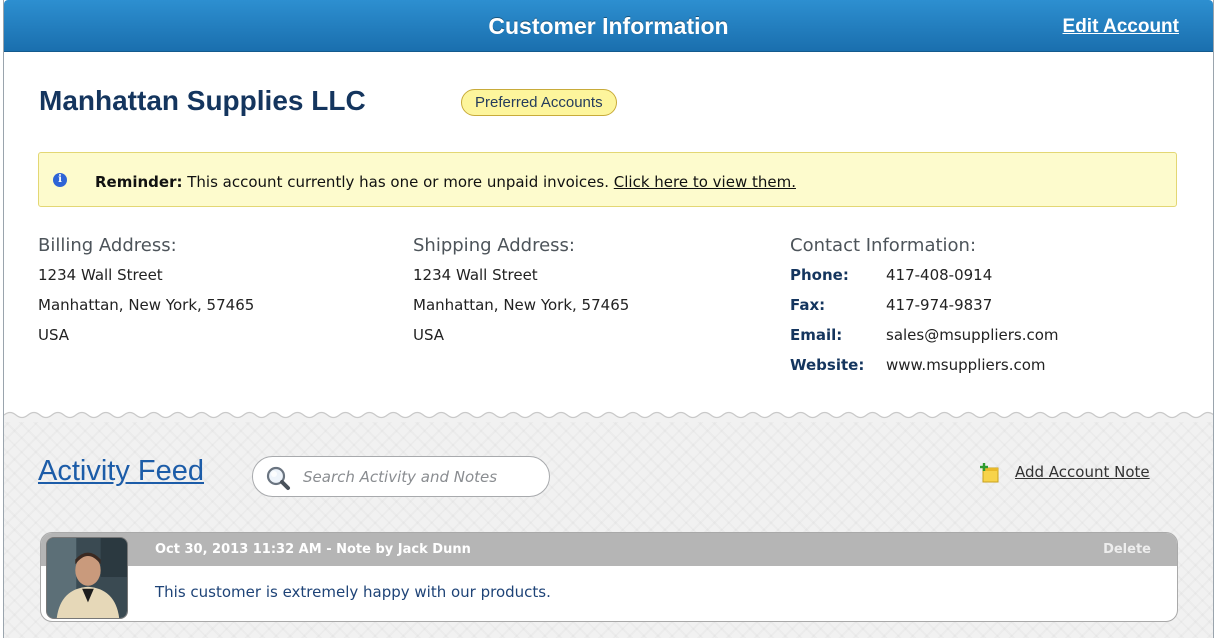 This screenshot has width=1217, height=638. I want to click on search-icon, so click(278, 478).